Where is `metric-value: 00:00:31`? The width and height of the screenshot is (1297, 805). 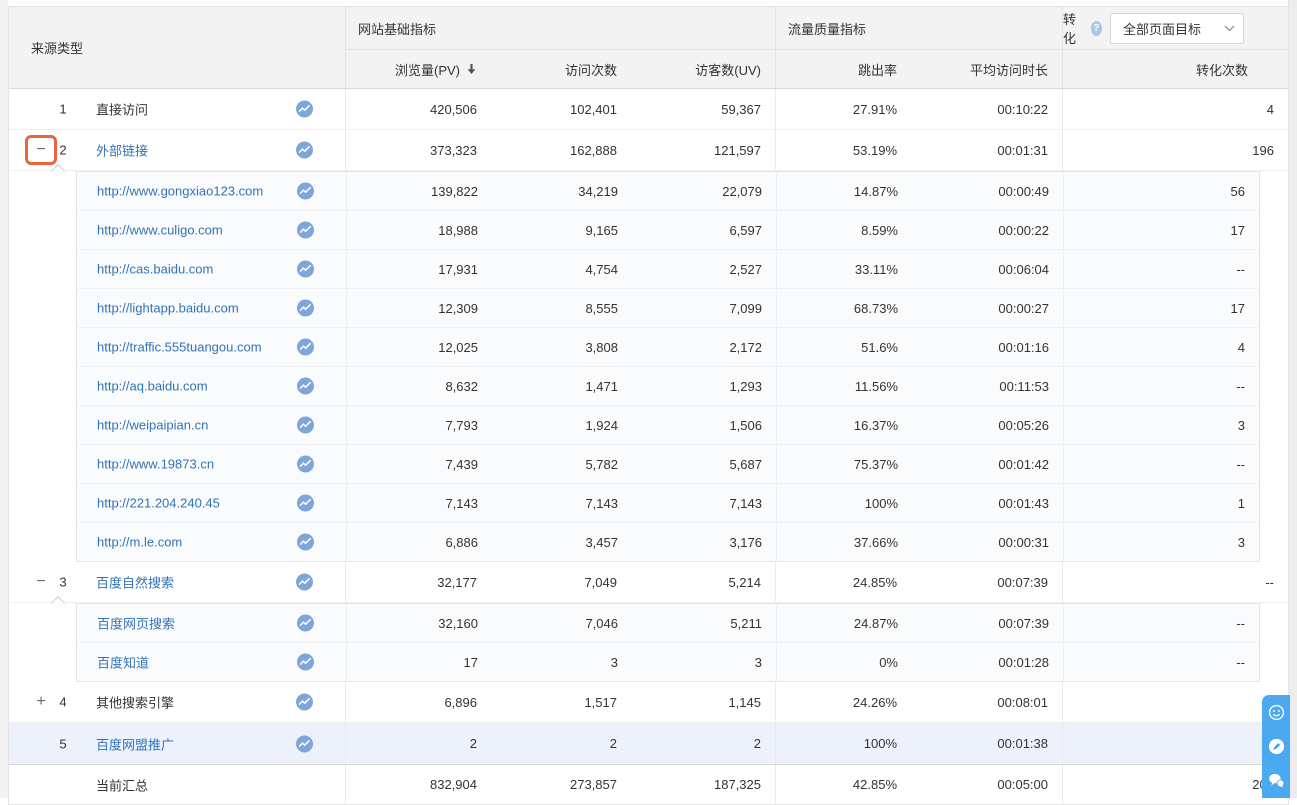 metric-value: 00:00:31 is located at coordinates (1023, 542).